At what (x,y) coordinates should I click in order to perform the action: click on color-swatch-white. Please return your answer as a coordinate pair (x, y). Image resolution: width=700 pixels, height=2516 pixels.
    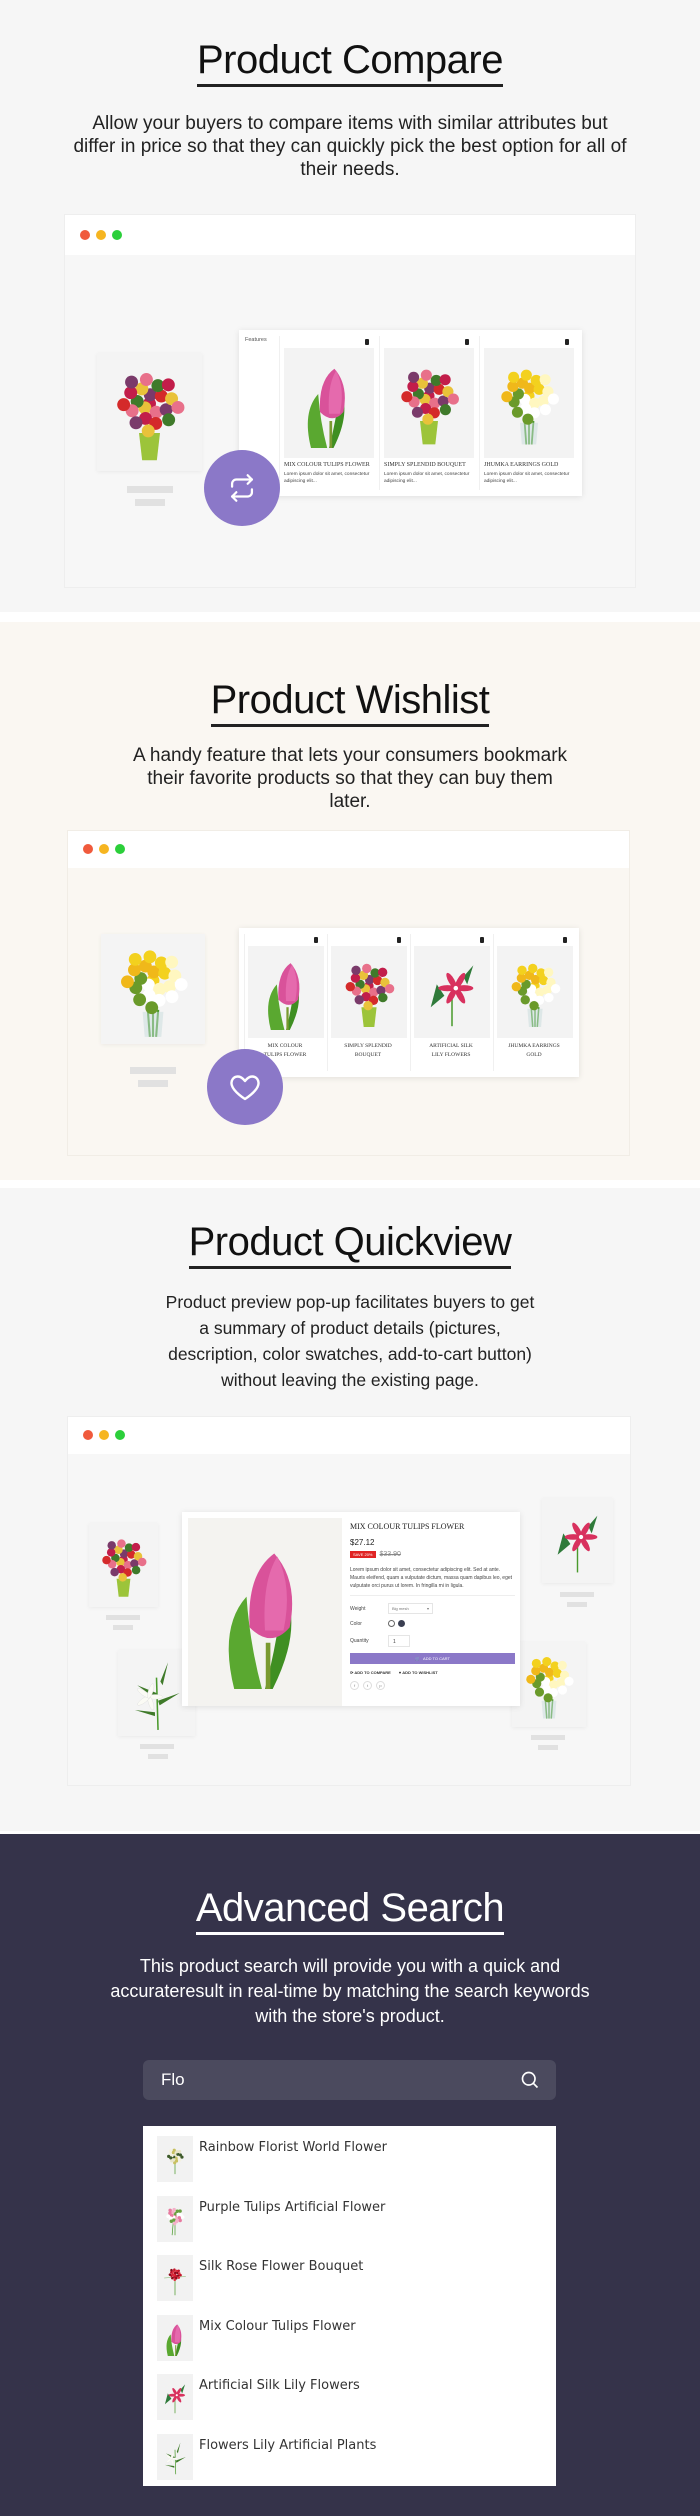
    Looking at the image, I should click on (391, 1623).